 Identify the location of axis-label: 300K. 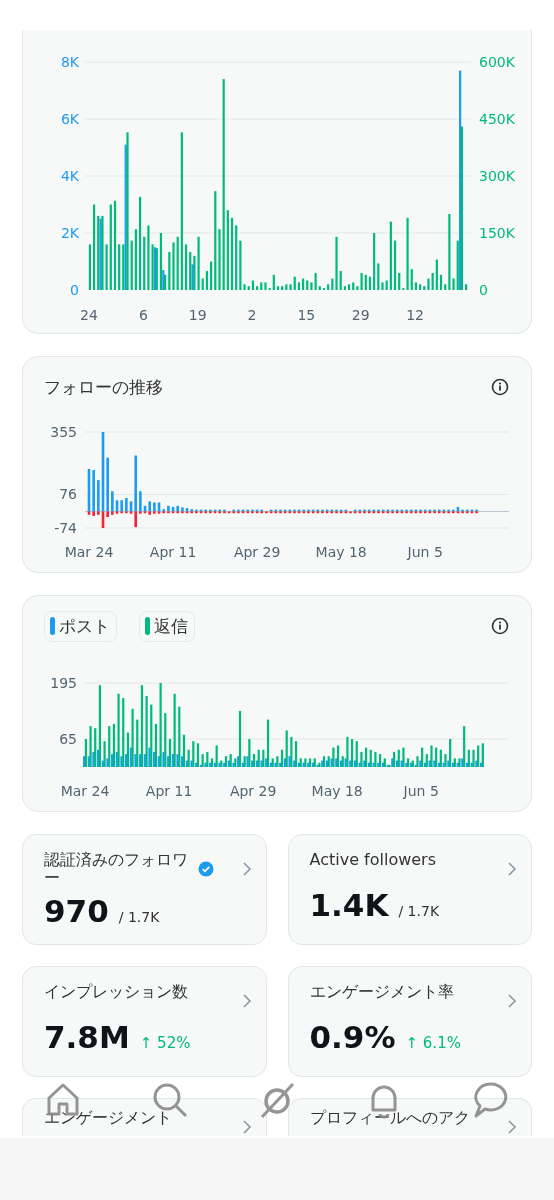
(497, 176).